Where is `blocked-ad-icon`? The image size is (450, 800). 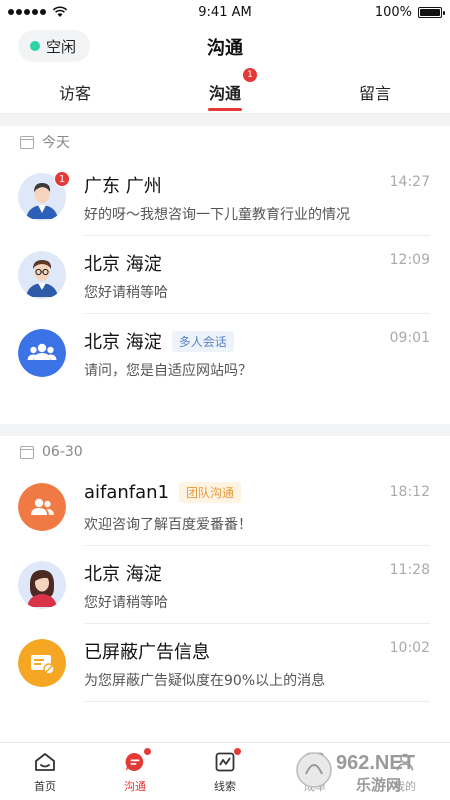
blocked-ad-icon is located at coordinates (42, 663).